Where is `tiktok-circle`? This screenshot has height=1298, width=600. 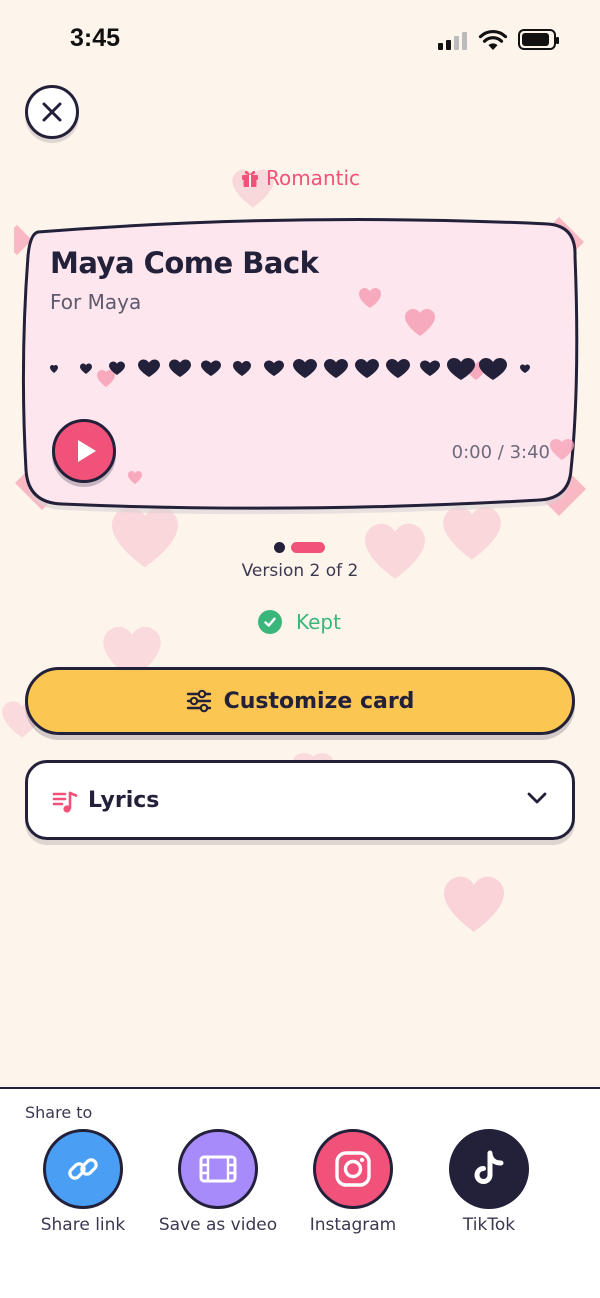 tiktok-circle is located at coordinates (489, 1169).